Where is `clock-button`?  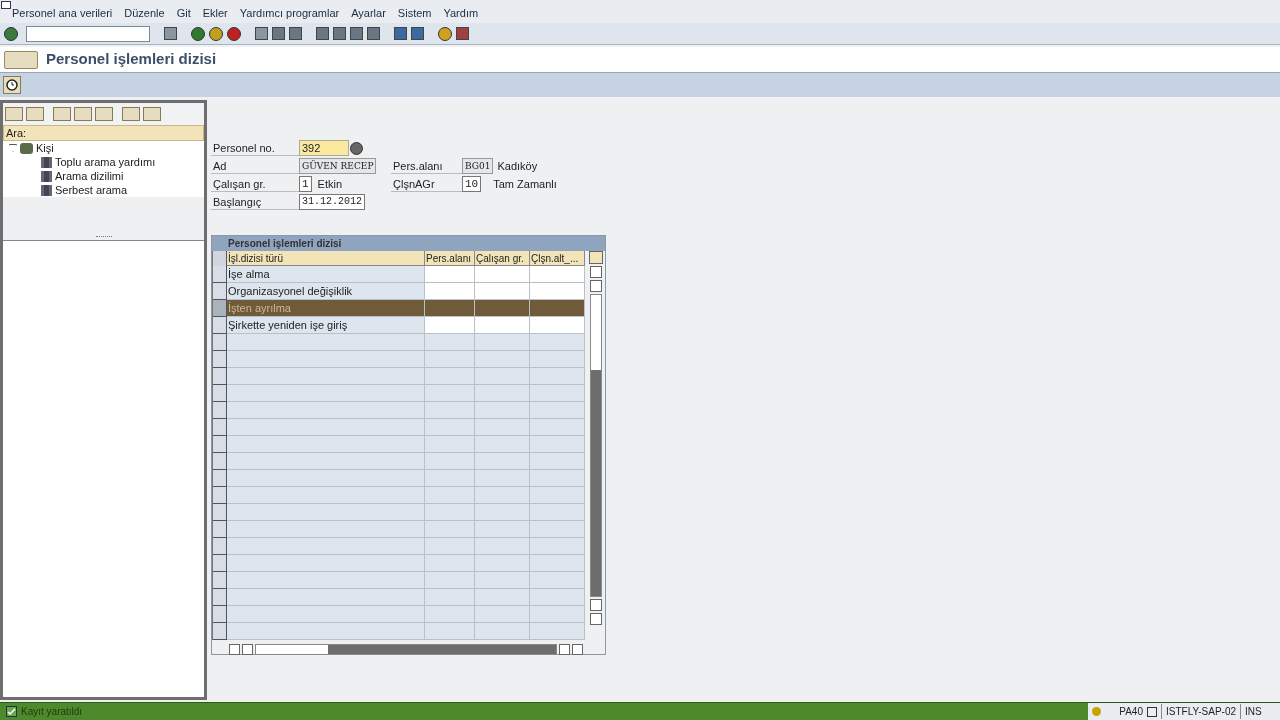 clock-button is located at coordinates (12, 85).